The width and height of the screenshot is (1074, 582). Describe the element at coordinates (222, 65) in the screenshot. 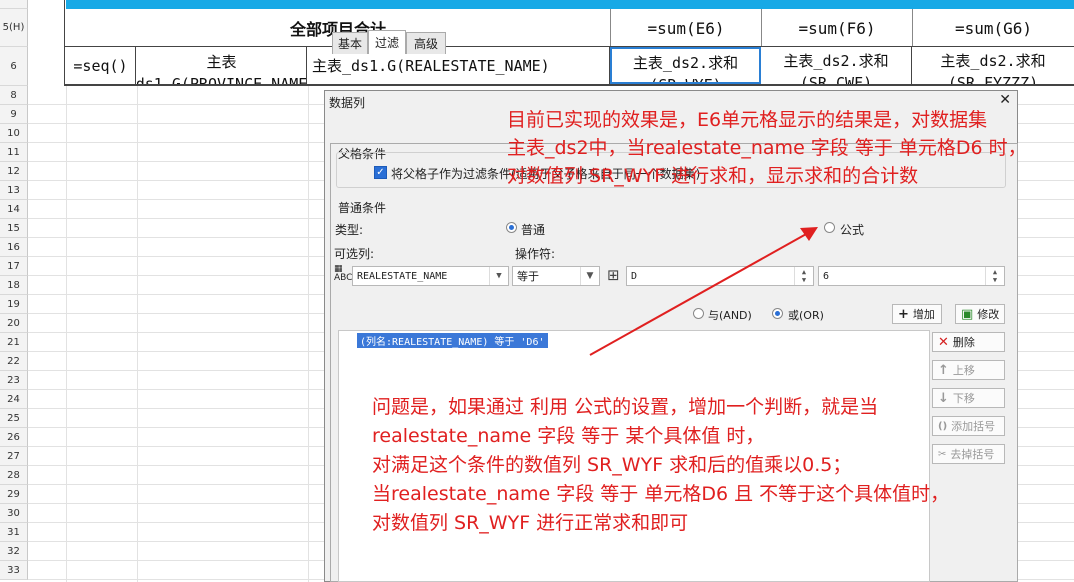

I see `cell-b6: 主表_ds1.G(PROVINCE_NAME)` at that location.